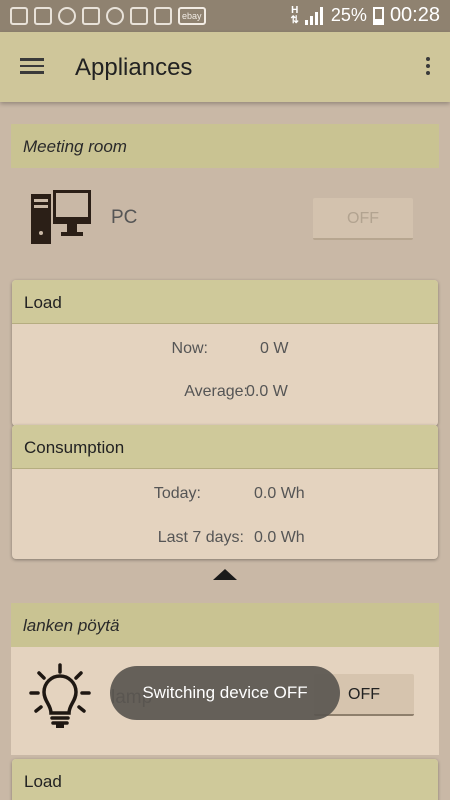  What do you see at coordinates (75, 146) in the screenshot?
I see `room-name: Meeting room` at bounding box center [75, 146].